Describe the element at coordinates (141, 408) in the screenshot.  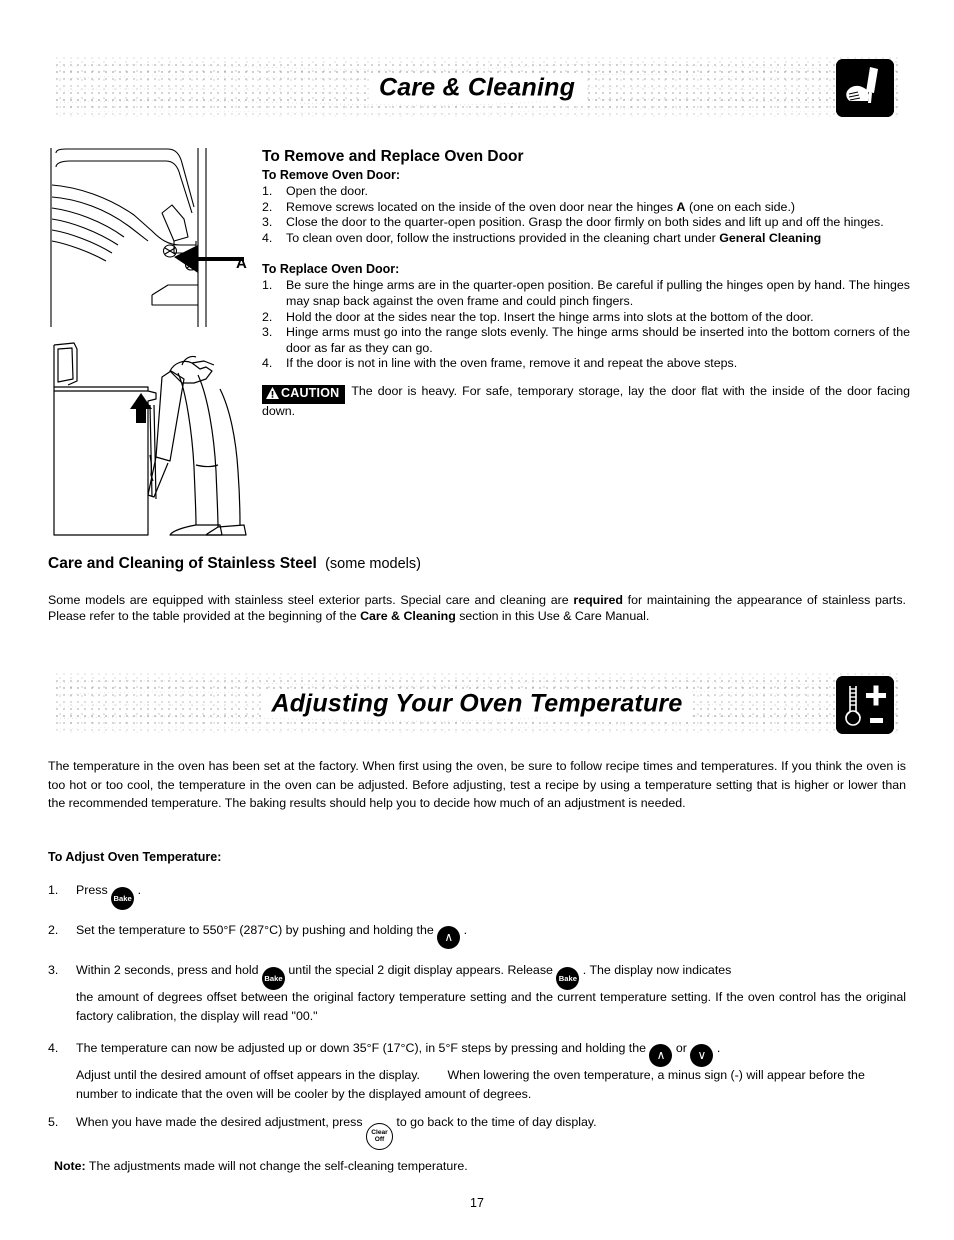
I see `up-arrow-marker` at that location.